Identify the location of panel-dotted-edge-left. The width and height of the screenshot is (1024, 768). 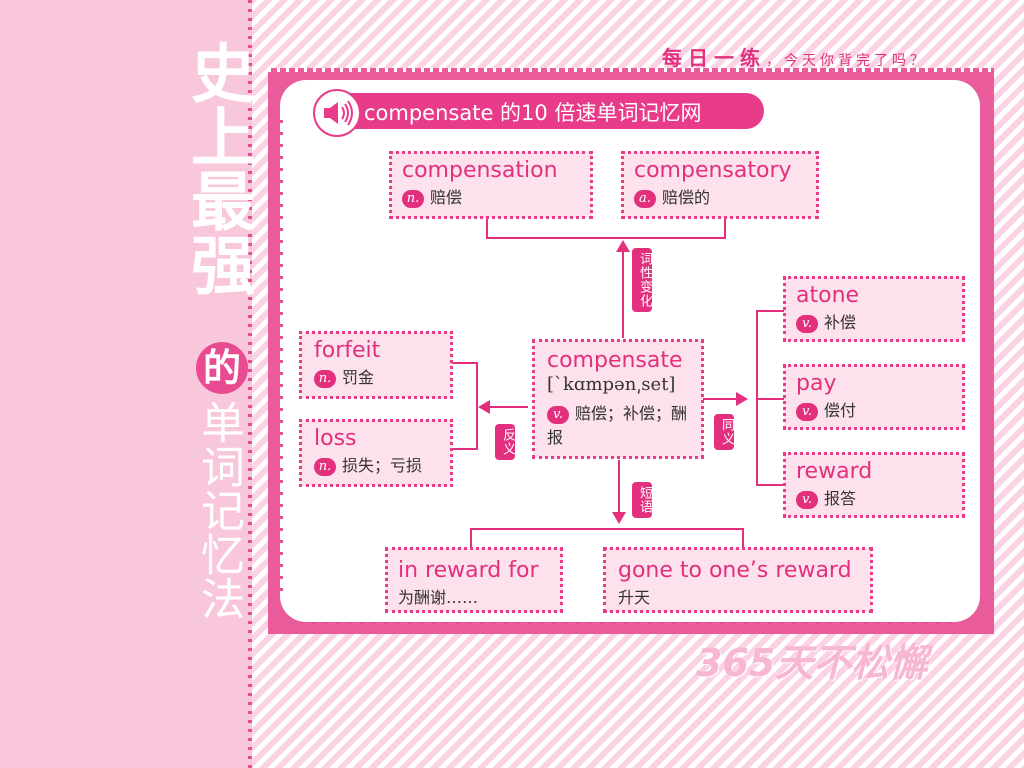
(281, 360).